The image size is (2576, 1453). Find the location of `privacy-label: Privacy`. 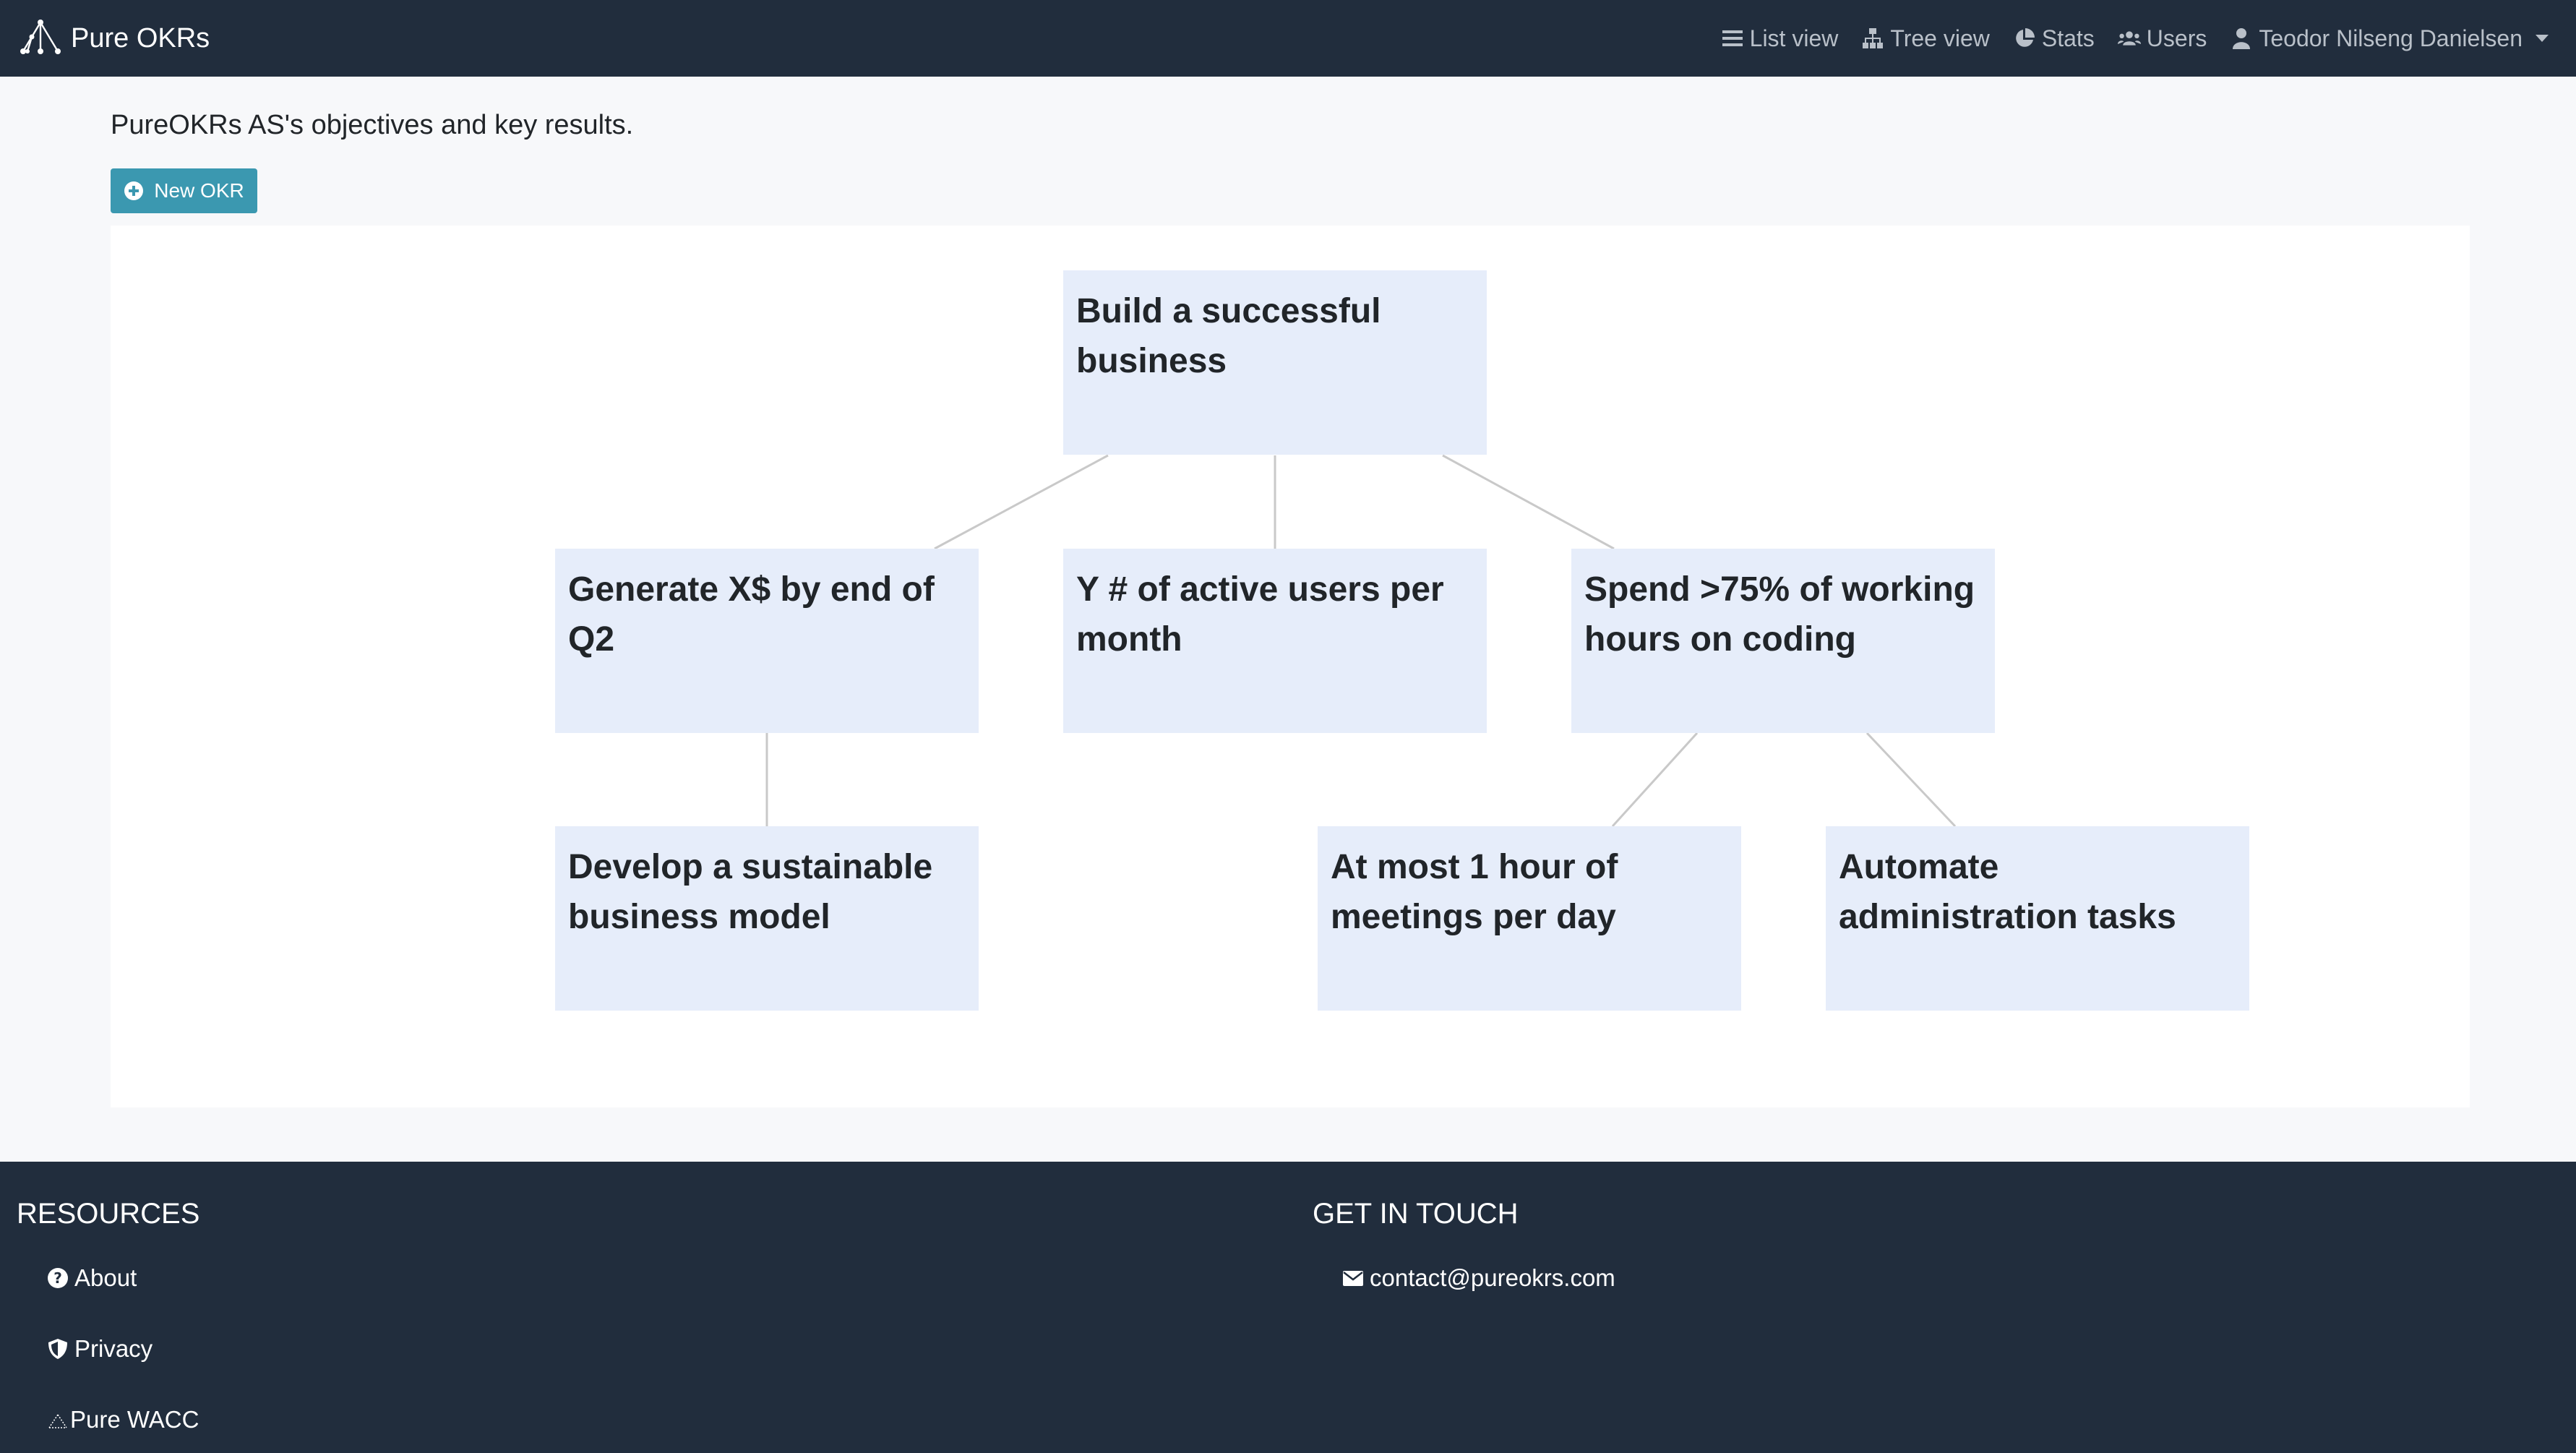

privacy-label: Privacy is located at coordinates (114, 1348).